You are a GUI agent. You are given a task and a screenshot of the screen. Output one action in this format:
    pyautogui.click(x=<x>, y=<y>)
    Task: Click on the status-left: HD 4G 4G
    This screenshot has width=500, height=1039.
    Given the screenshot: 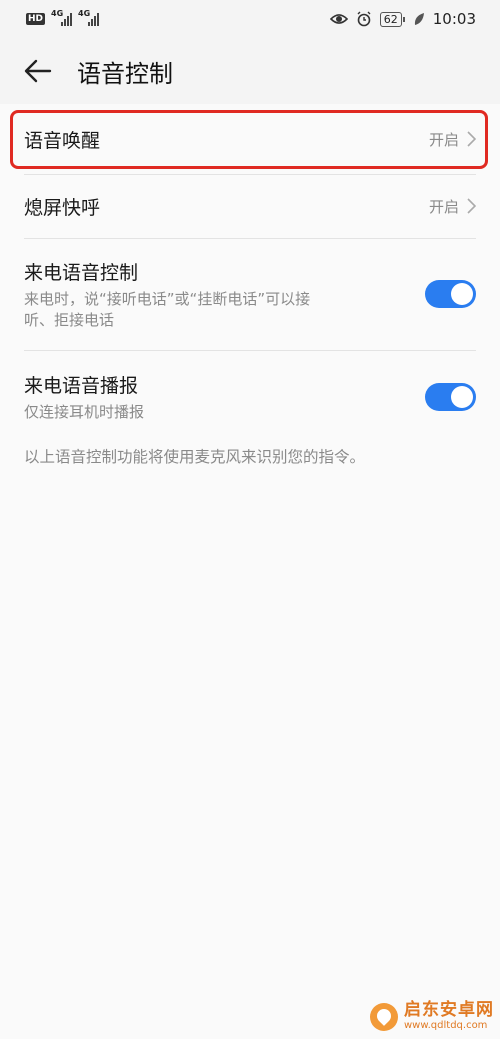 What is the action you would take?
    pyautogui.click(x=63, y=17)
    